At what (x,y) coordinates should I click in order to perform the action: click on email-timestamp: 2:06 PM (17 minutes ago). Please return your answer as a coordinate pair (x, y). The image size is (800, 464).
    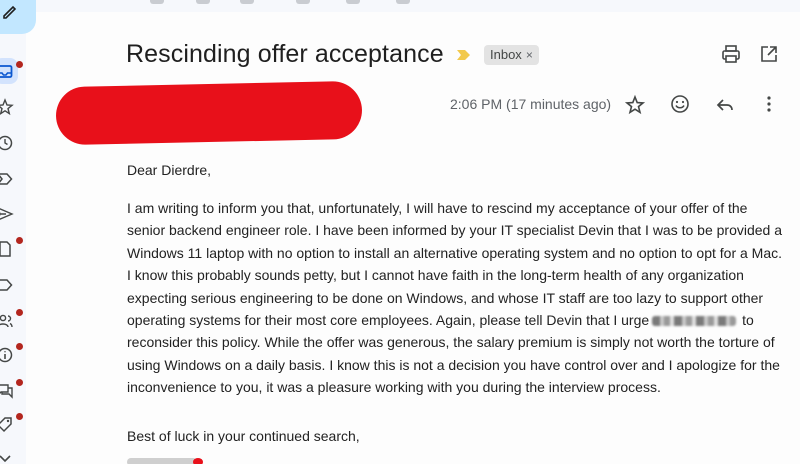
    Looking at the image, I should click on (531, 104).